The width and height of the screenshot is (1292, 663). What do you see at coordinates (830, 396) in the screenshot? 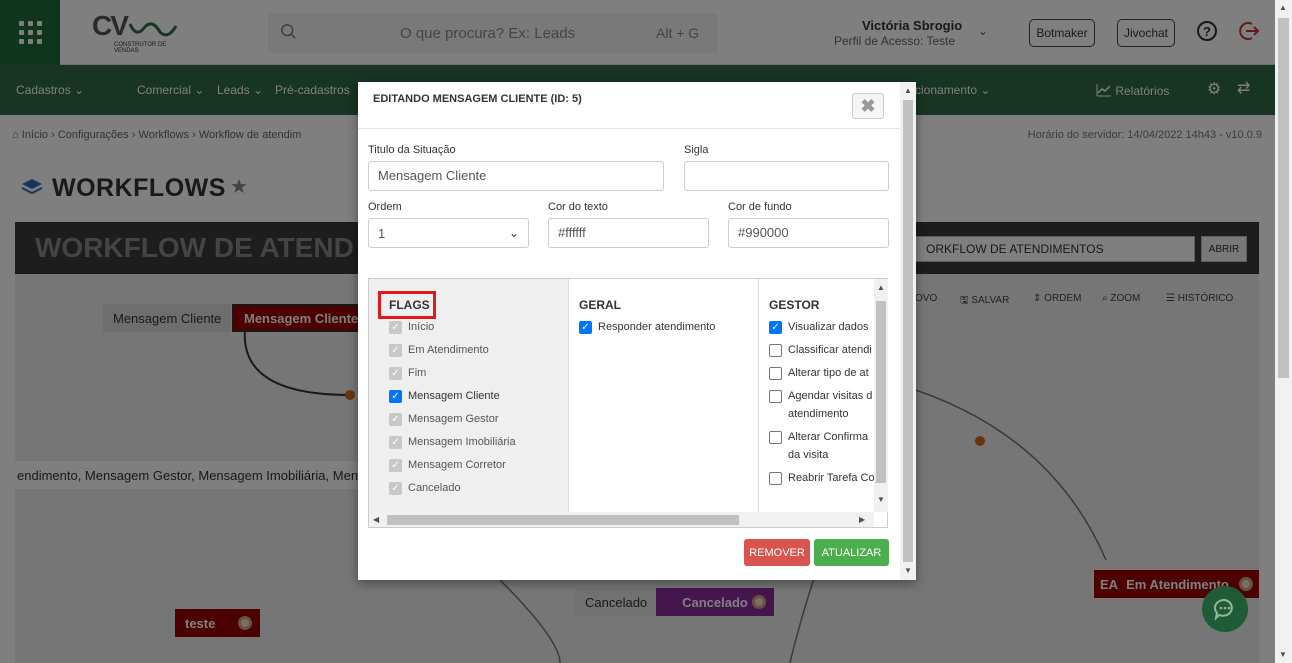
I see `perm-label: Agendar visitas d` at bounding box center [830, 396].